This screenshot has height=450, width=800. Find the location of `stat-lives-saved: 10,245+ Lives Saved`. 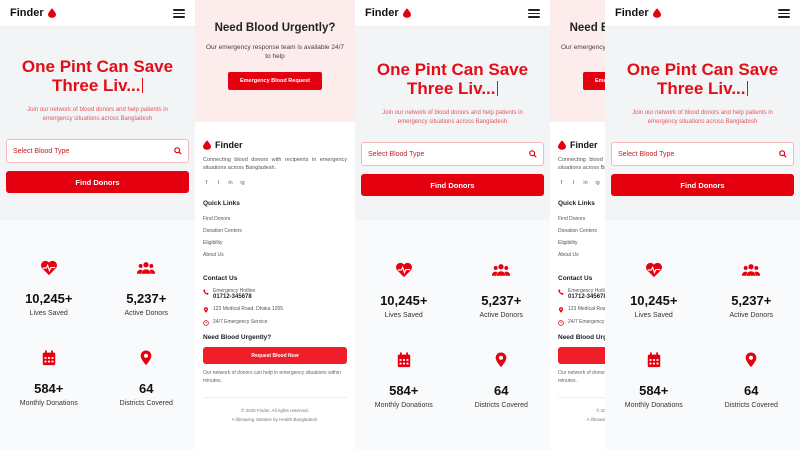

stat-lives-saved: 10,245+ Lives Saved is located at coordinates (404, 307).